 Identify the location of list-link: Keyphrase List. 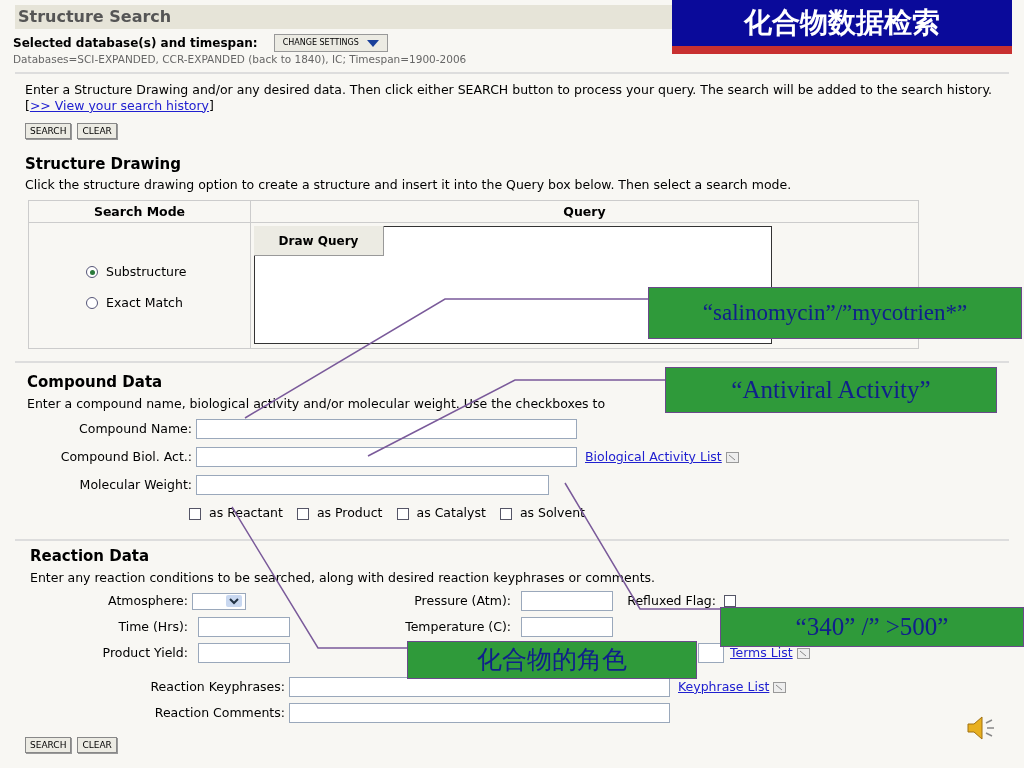
(724, 687).